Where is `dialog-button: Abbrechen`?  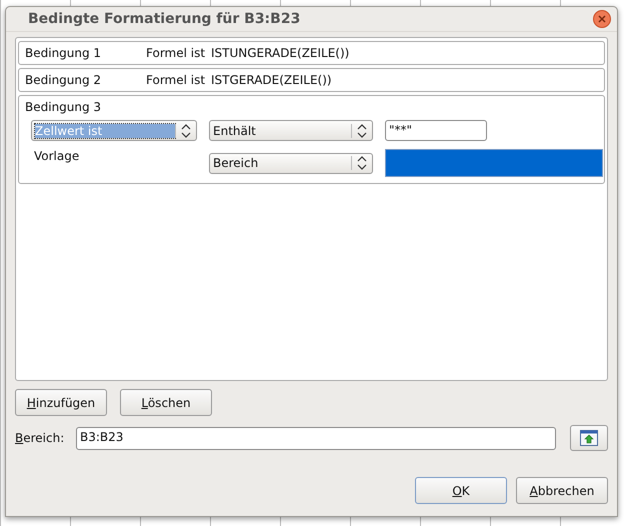
dialog-button: Abbrechen is located at coordinates (562, 490).